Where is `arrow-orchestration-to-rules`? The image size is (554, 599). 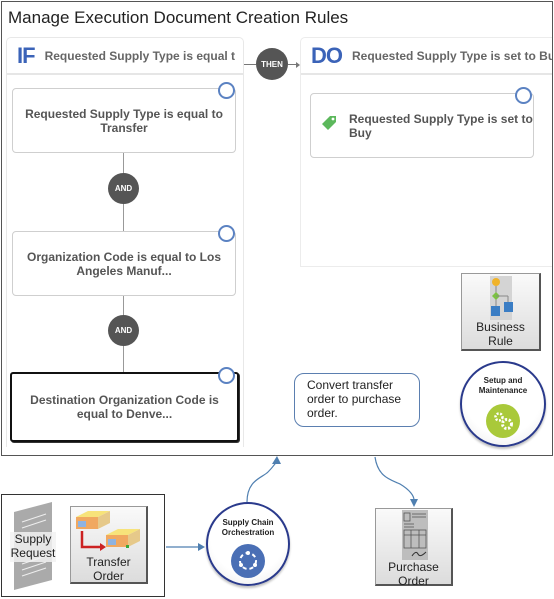 arrow-orchestration-to-rules is located at coordinates (263, 479).